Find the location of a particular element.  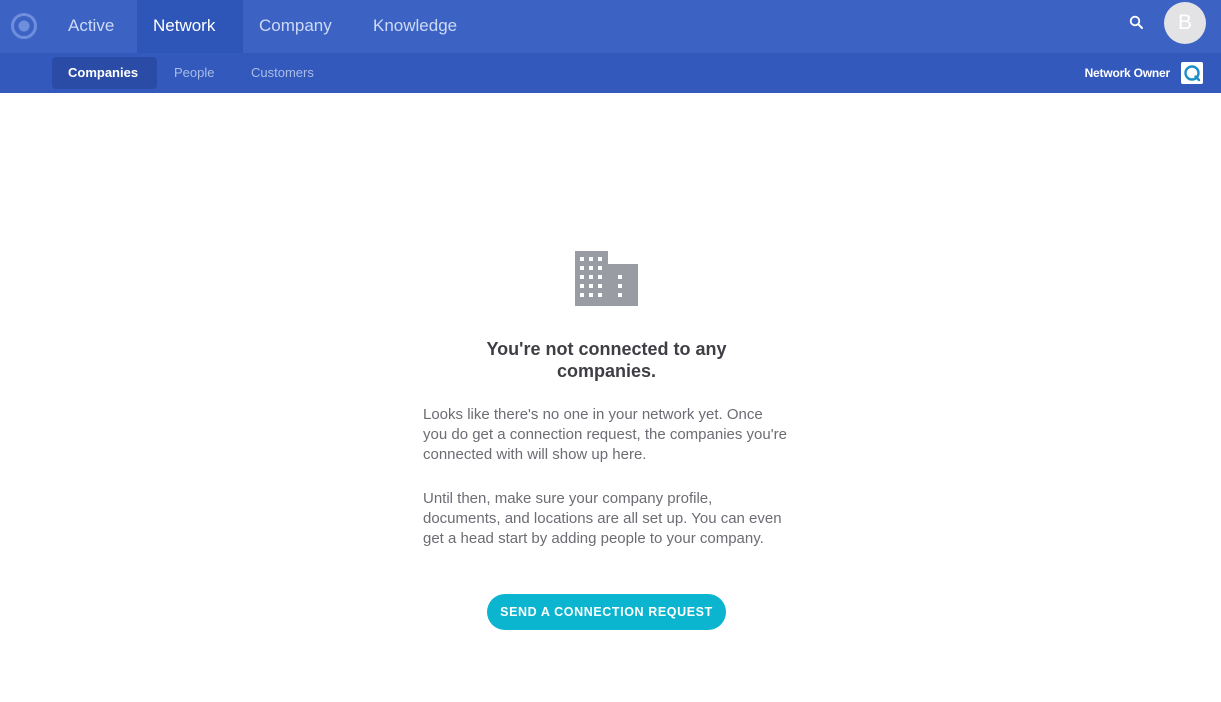

search-icon is located at coordinates (1137, 23).